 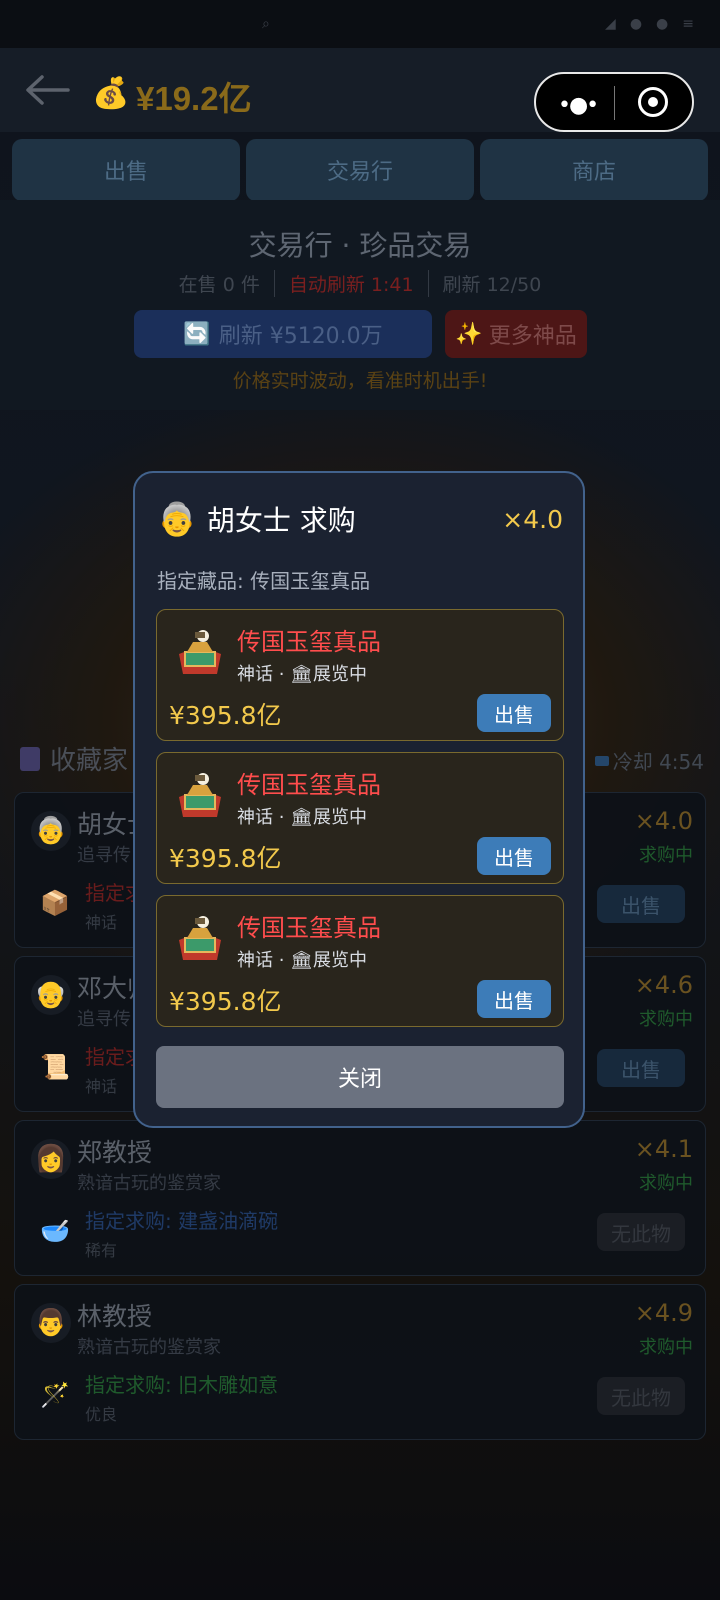 I want to click on dialog-title: 胡女士 求购, so click(x=281, y=520).